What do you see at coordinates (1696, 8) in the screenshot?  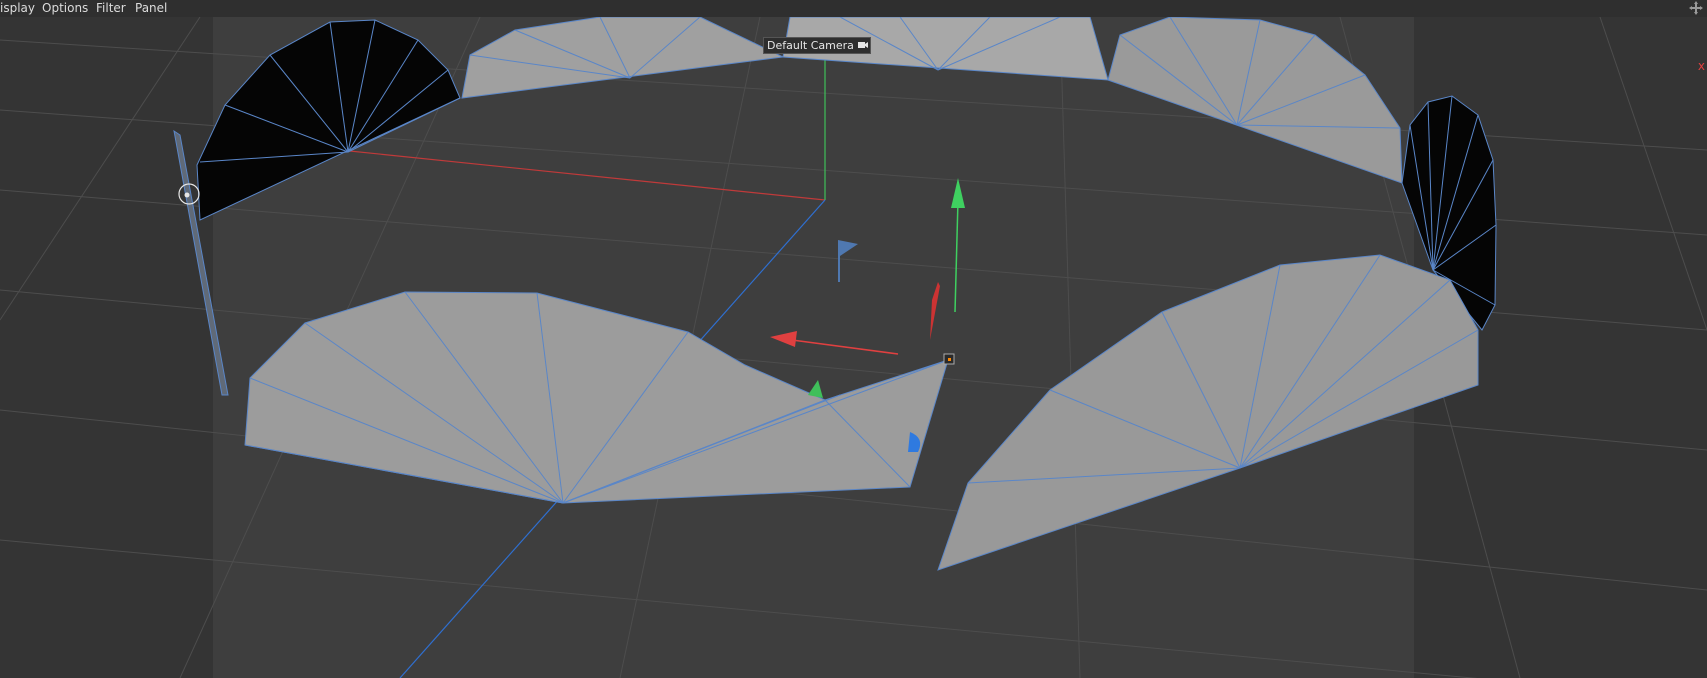 I see `move-arrows-icon` at bounding box center [1696, 8].